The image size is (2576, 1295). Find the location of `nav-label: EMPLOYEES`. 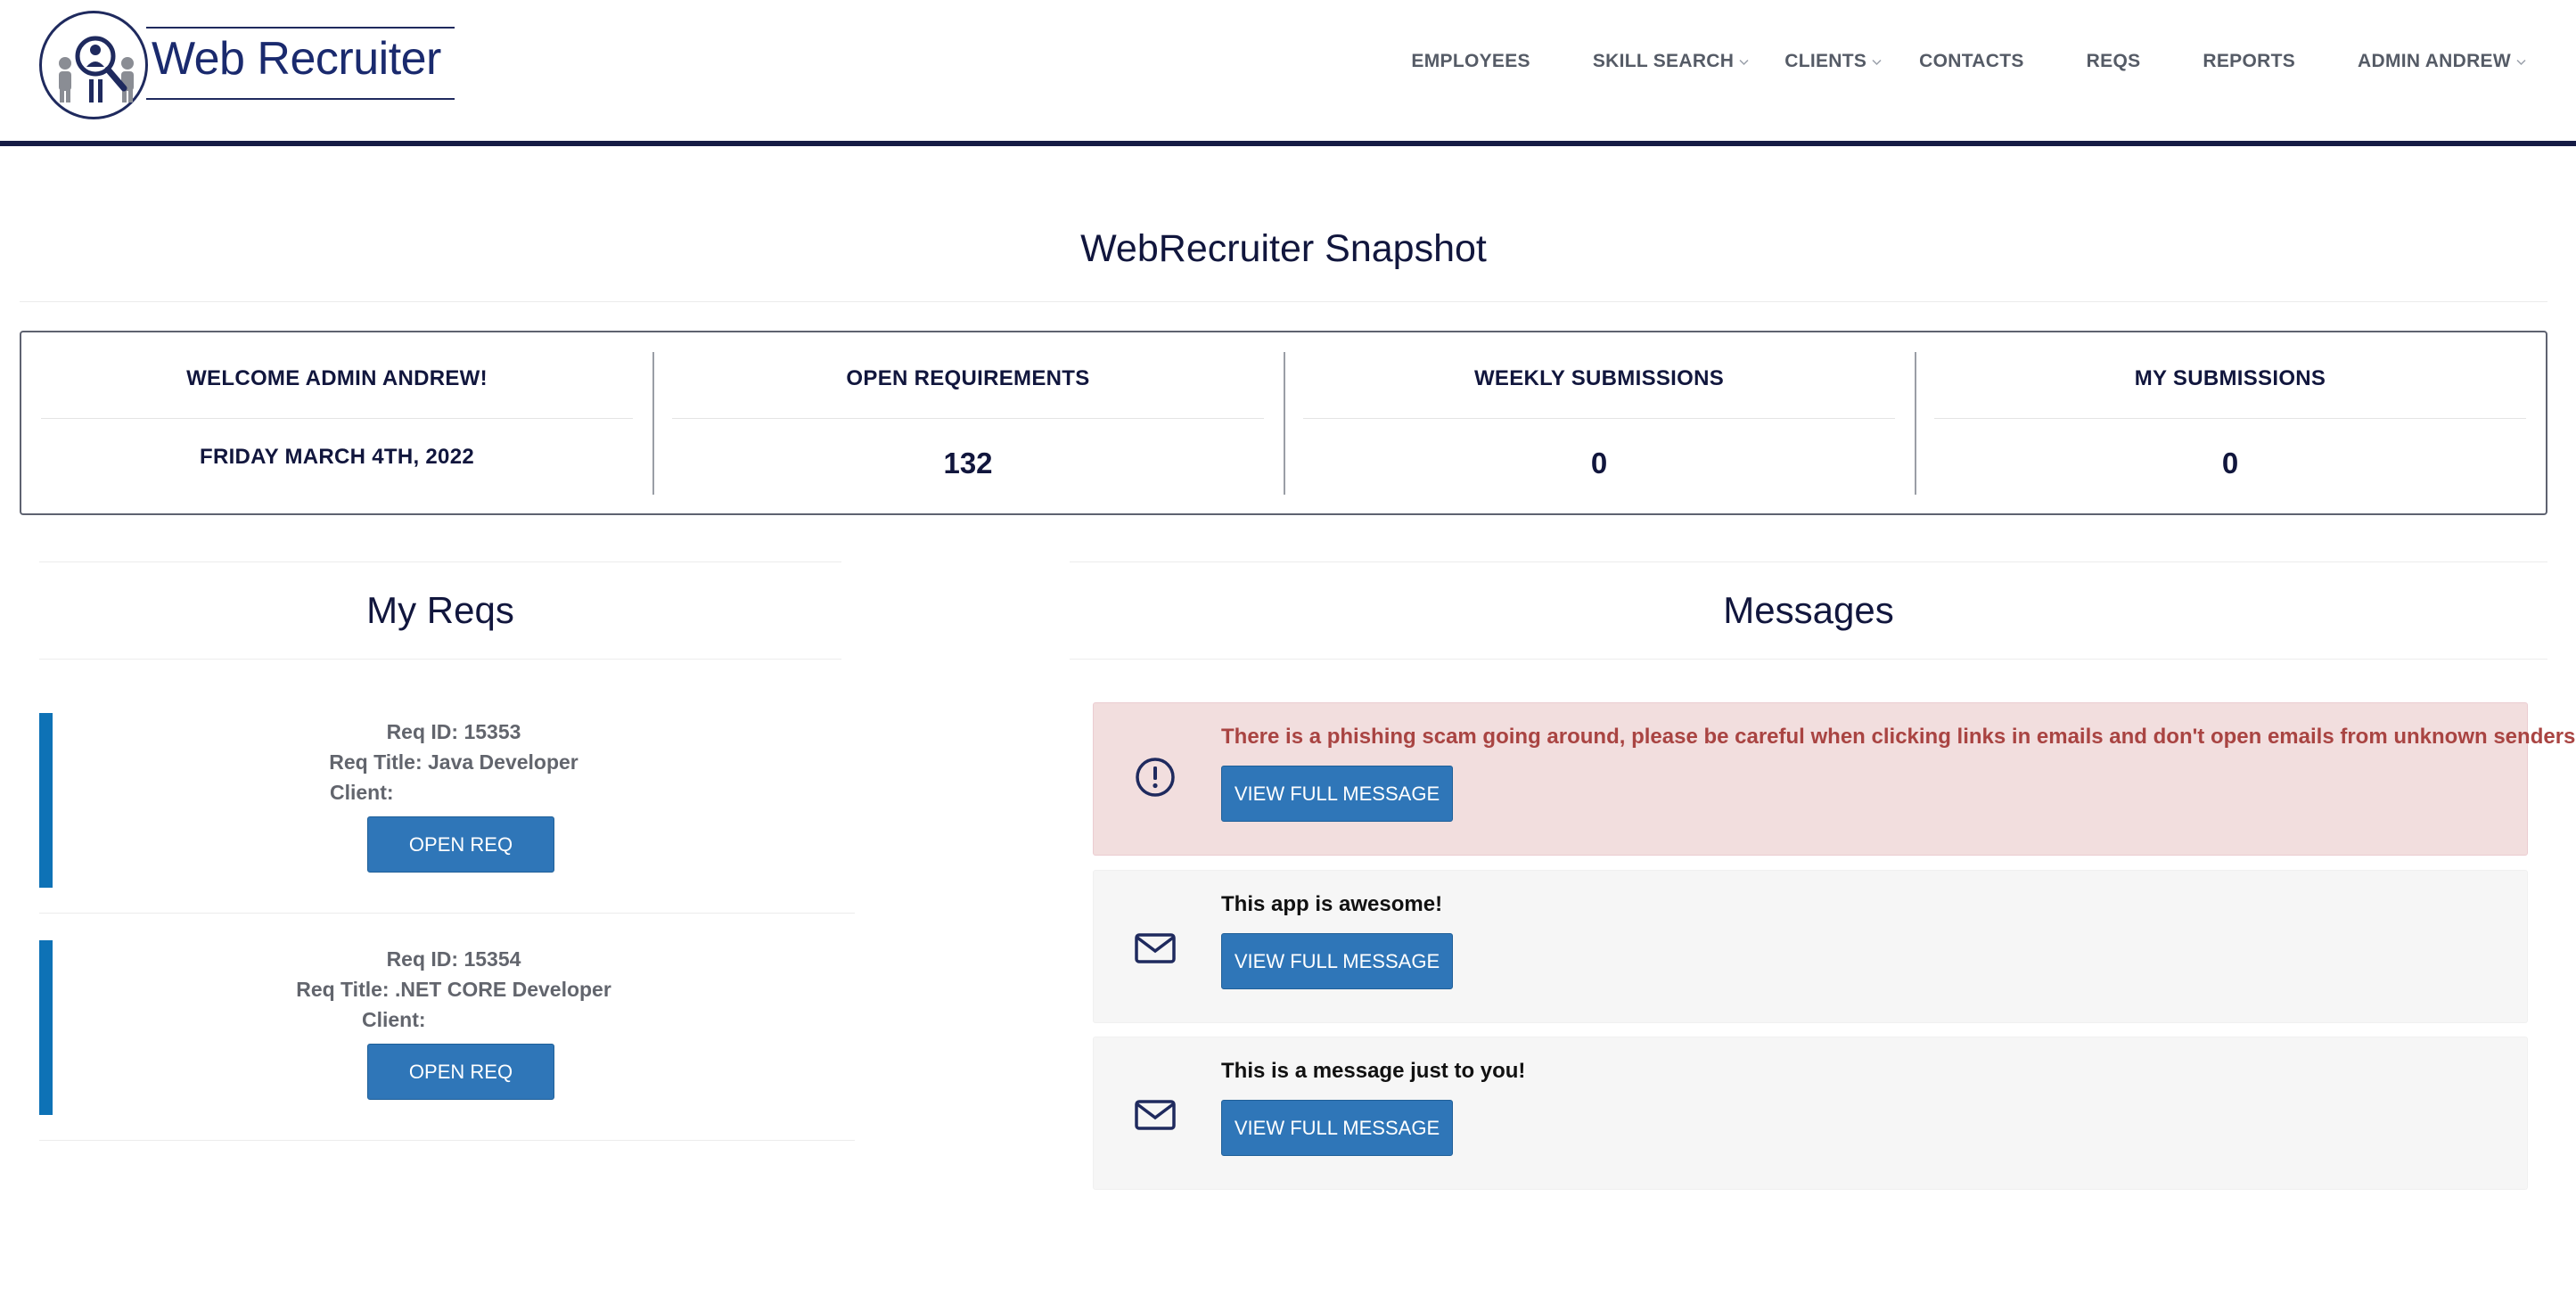

nav-label: EMPLOYEES is located at coordinates (1470, 61).